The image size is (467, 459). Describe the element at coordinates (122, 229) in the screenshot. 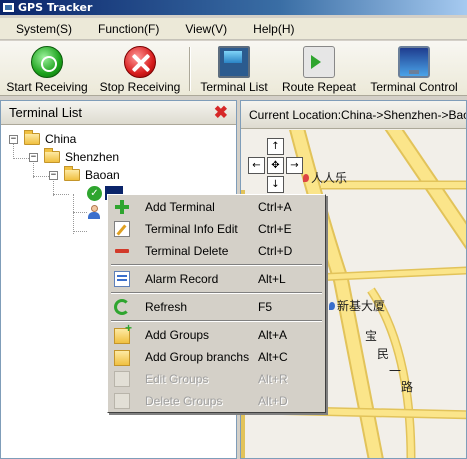

I see `edit-icon` at that location.